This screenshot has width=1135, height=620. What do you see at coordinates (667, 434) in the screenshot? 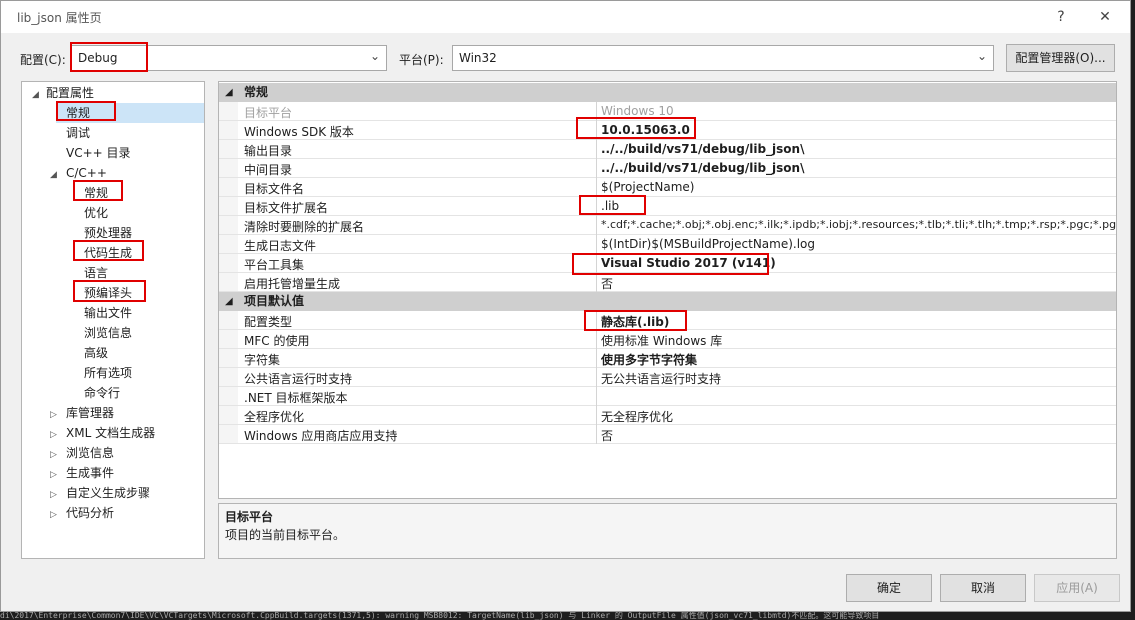
I see `property-row-store-app-support: Windows 应用商店应用支持否` at bounding box center [667, 434].